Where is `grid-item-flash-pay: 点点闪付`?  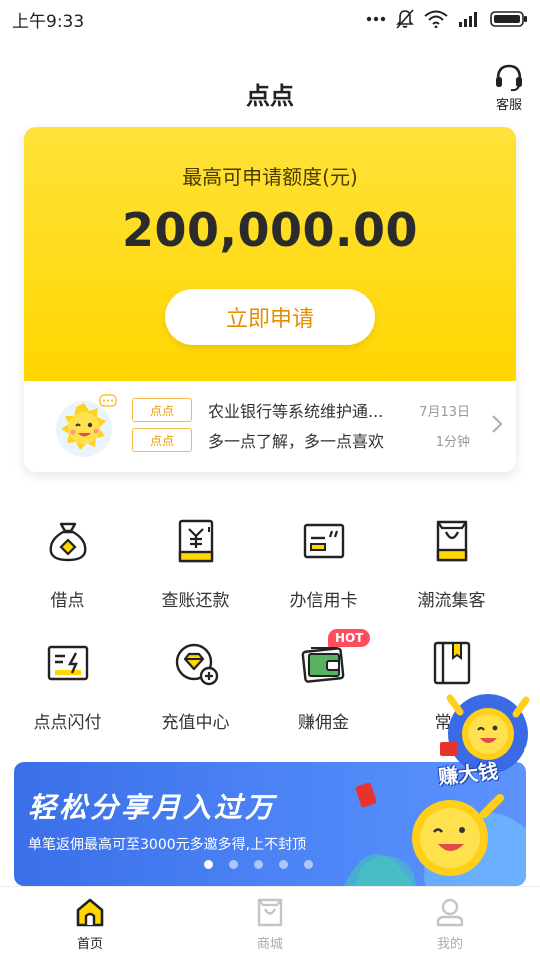 grid-item-flash-pay: 点点闪付 is located at coordinates (67, 687).